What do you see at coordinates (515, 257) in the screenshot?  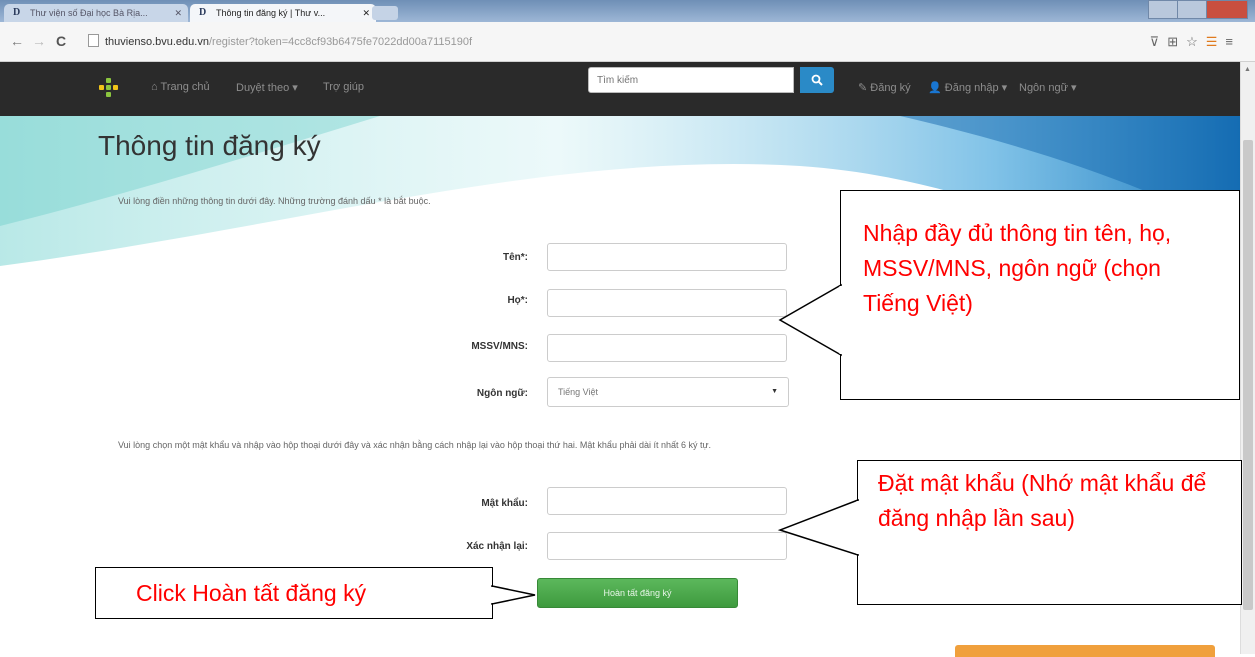 I see `first-name-label: Tên*:` at bounding box center [515, 257].